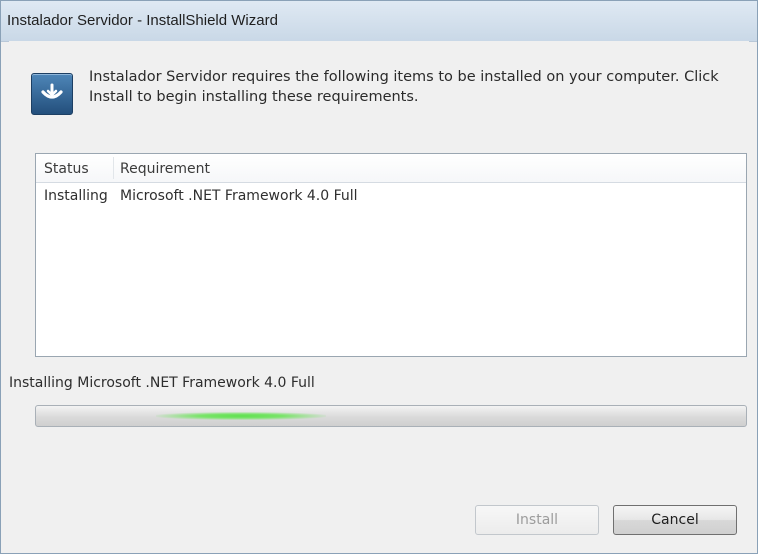  What do you see at coordinates (675, 520) in the screenshot?
I see `cancel-button: Cancel` at bounding box center [675, 520].